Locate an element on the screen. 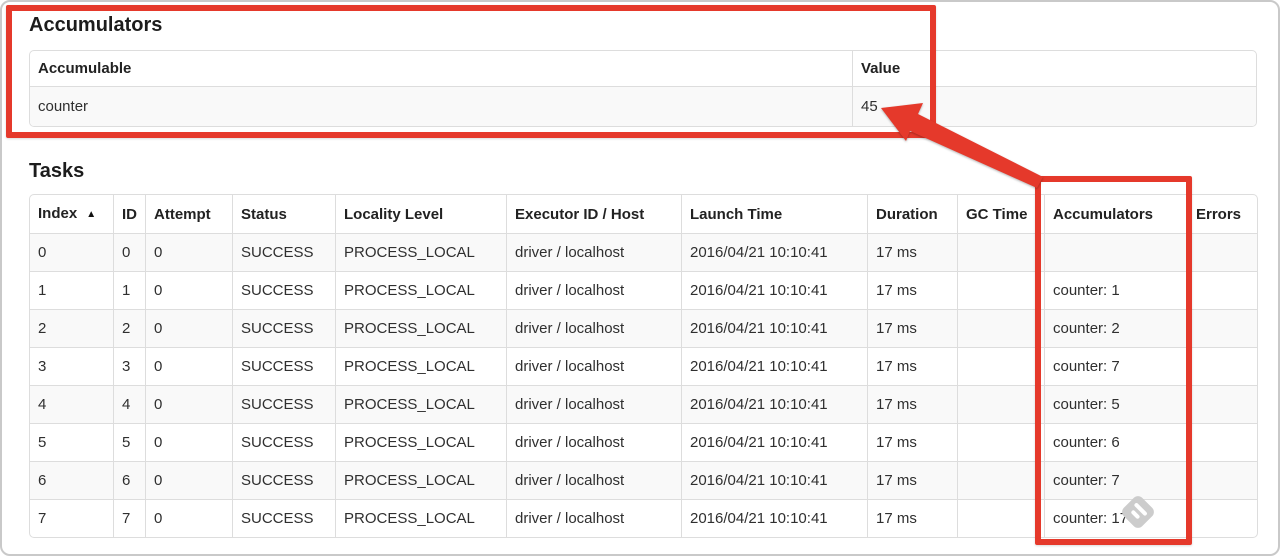 The height and width of the screenshot is (556, 1280). cell-accumulators: counter: 5 is located at coordinates (1115, 404).